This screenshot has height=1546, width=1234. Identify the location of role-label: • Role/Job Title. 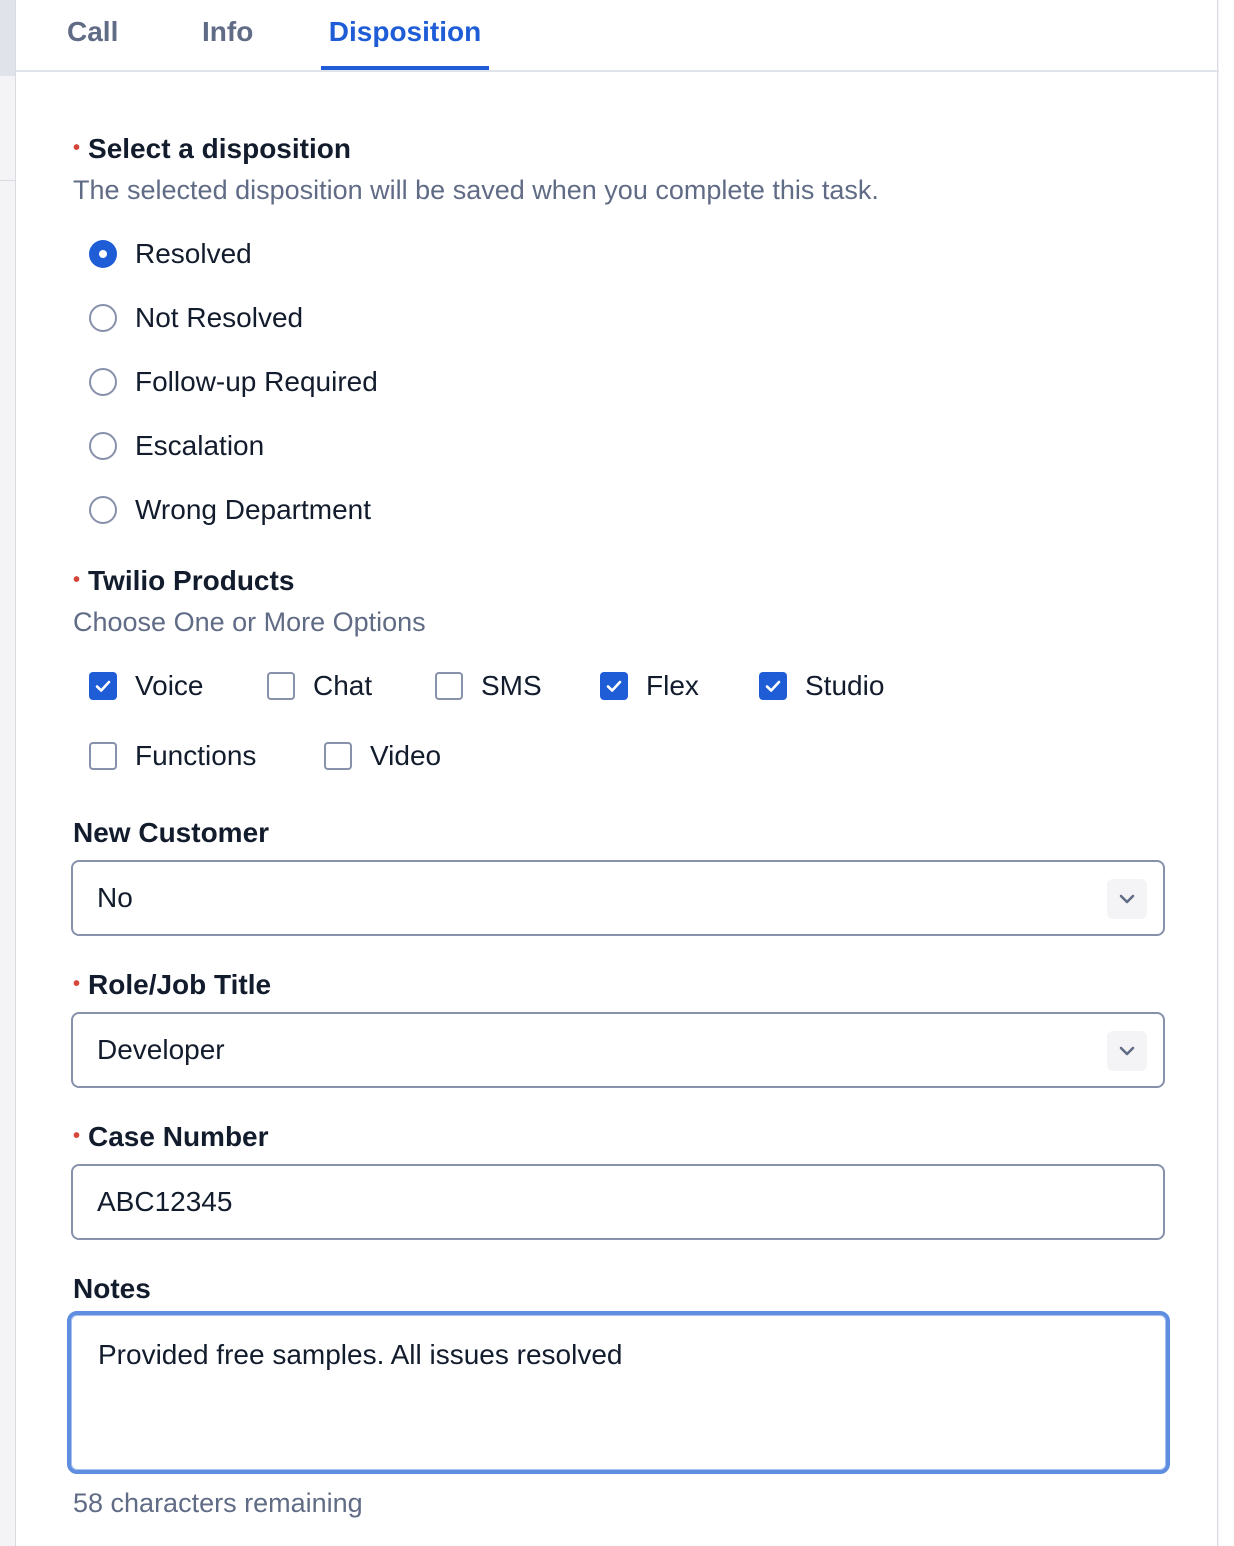
(172, 985).